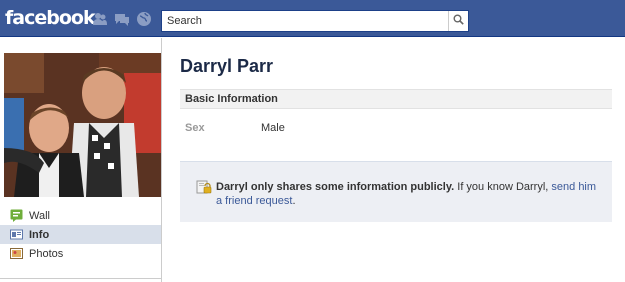 The height and width of the screenshot is (282, 625). Describe the element at coordinates (503, 187) in the screenshot. I see `notice-body-text: If you know Darryl,` at that location.